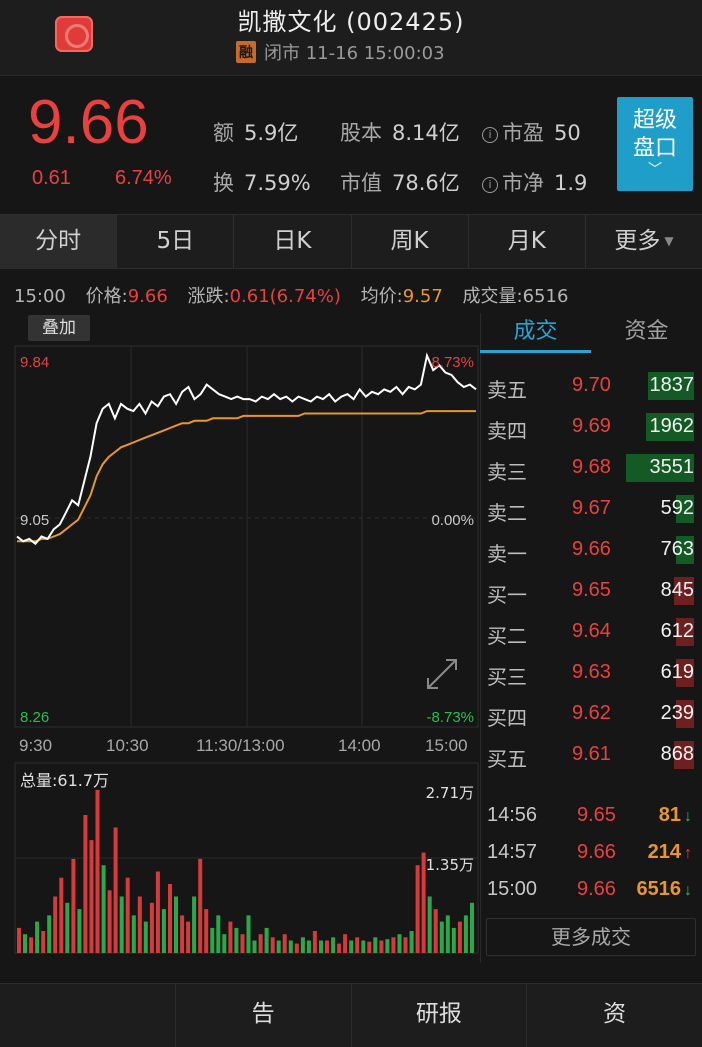  I want to click on order-price: 9.65, so click(591, 590).